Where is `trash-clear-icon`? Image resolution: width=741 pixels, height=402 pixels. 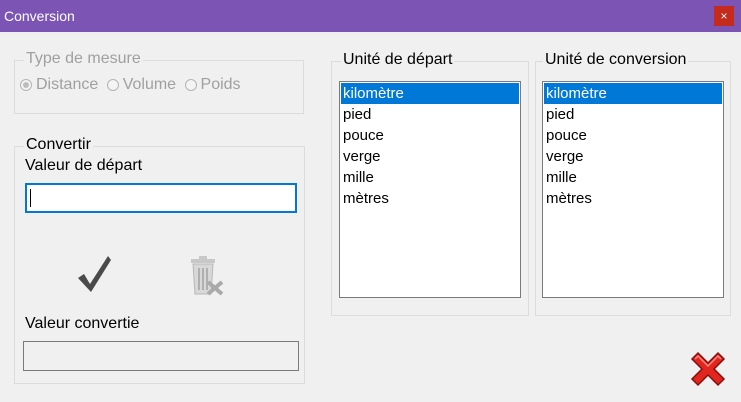
trash-clear-icon is located at coordinates (207, 276).